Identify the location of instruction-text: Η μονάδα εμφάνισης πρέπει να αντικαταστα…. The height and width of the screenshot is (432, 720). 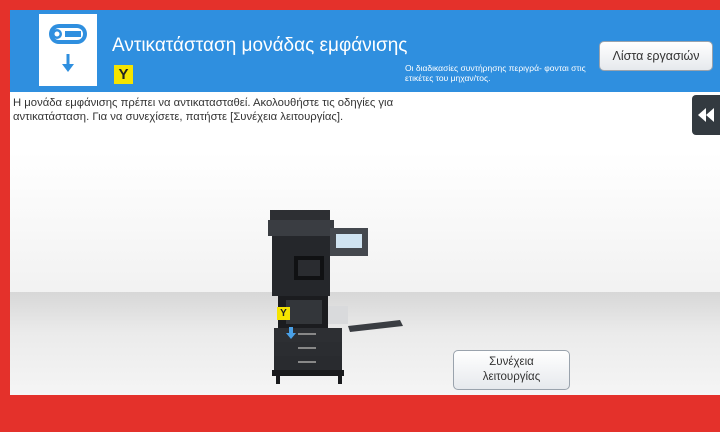
(203, 110).